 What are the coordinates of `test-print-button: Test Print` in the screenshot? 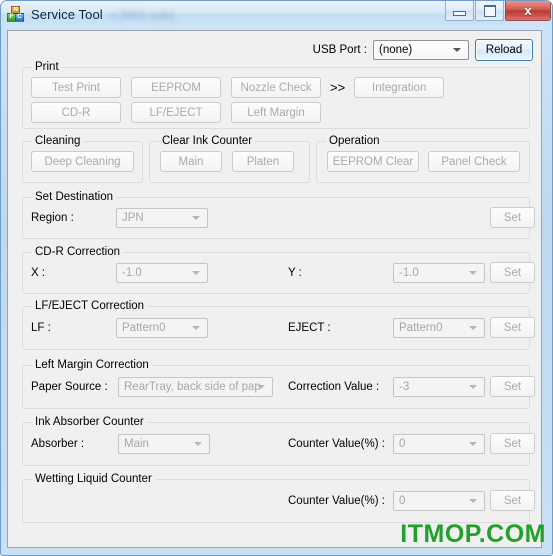 It's located at (76, 87).